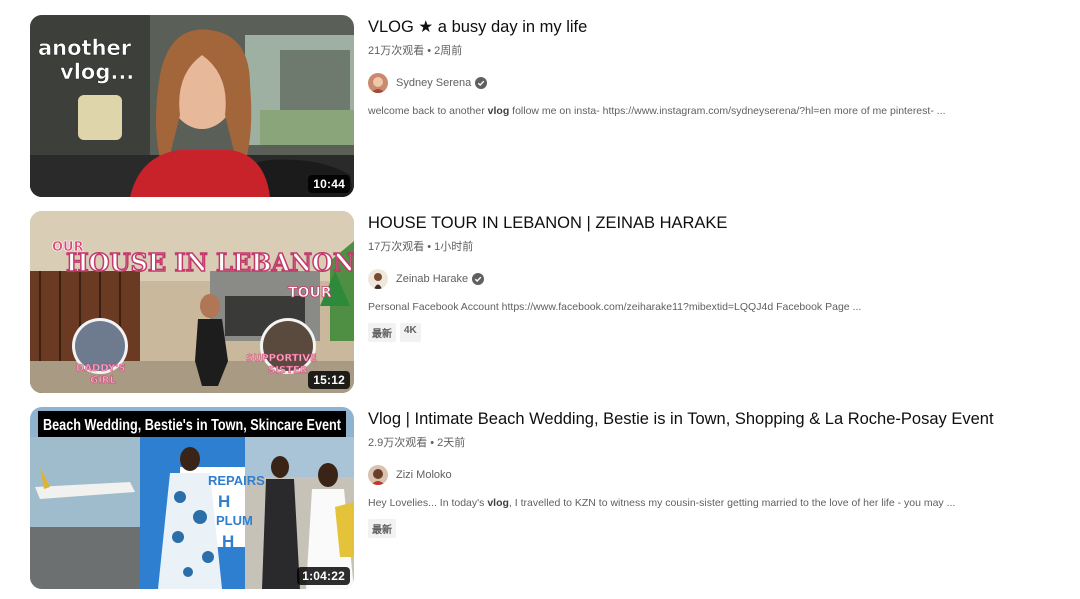 This screenshot has width=1080, height=599. Describe the element at coordinates (451, 443) in the screenshot. I see `upload-age: 2天前` at that location.